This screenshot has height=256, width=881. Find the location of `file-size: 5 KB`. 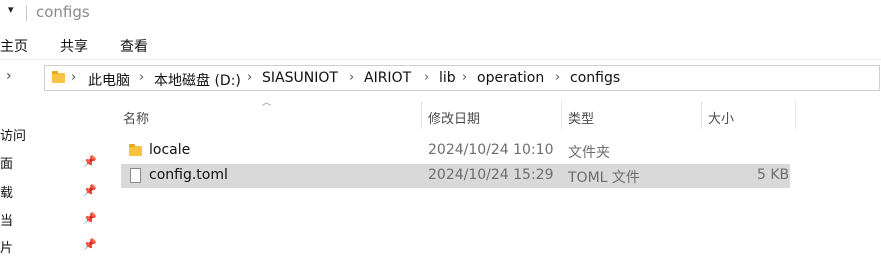

file-size: 5 KB is located at coordinates (773, 175).